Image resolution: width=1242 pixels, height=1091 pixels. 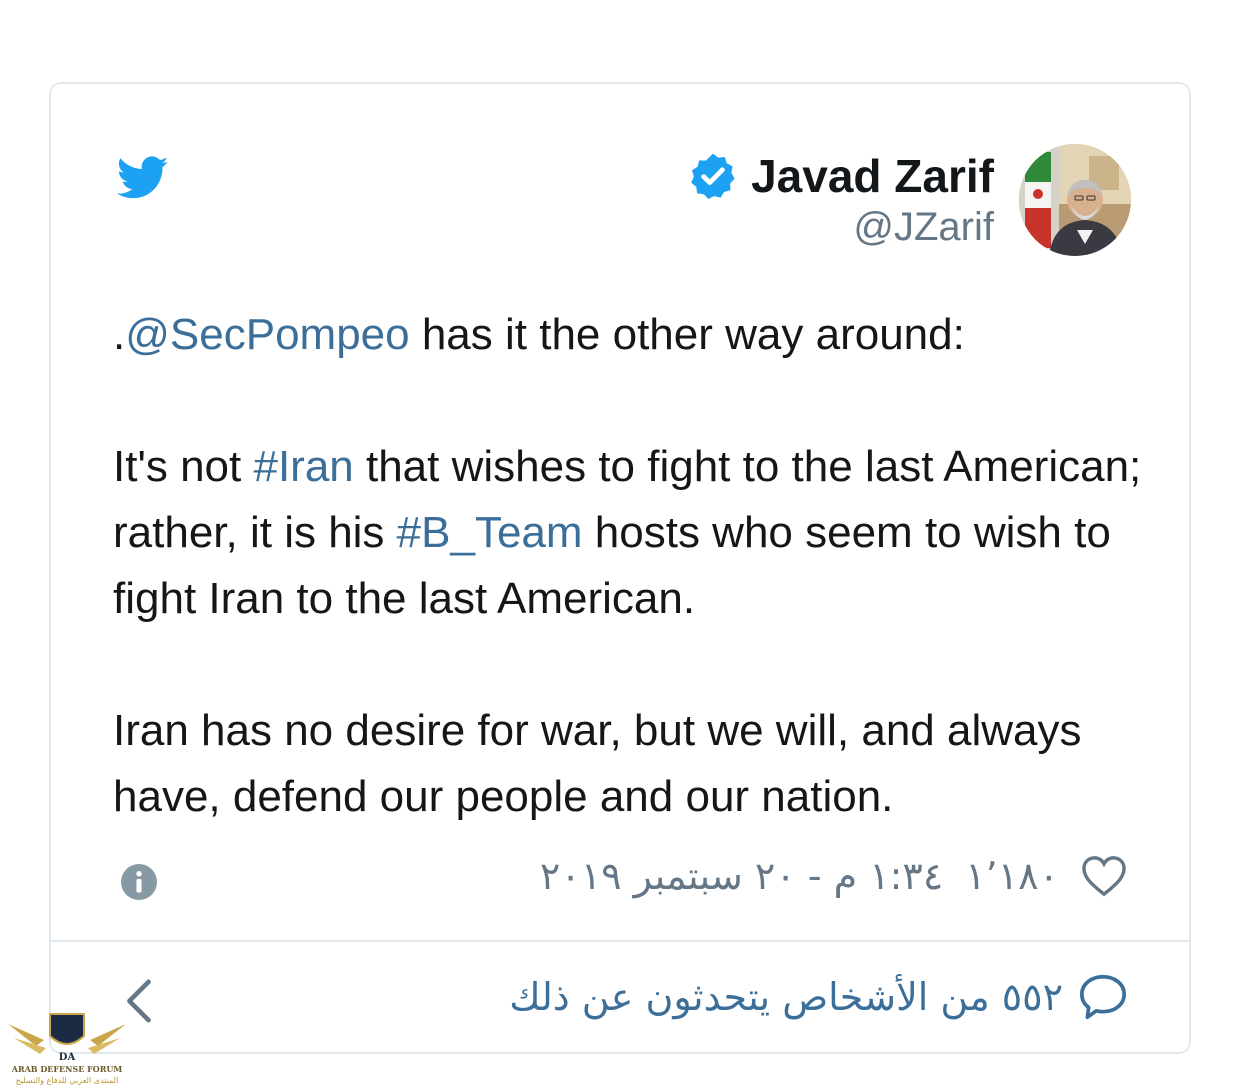 I want to click on hashtag-iran: #Iran, so click(x=303, y=466).